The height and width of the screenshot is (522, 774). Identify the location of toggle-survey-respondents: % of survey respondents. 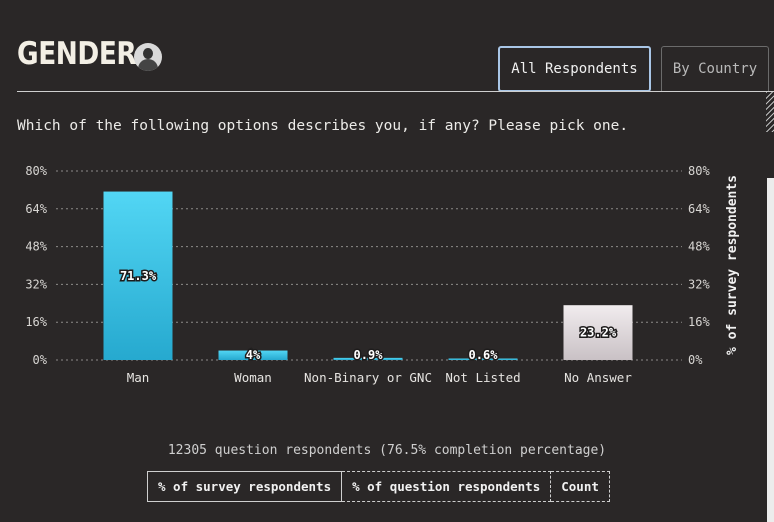
(245, 486).